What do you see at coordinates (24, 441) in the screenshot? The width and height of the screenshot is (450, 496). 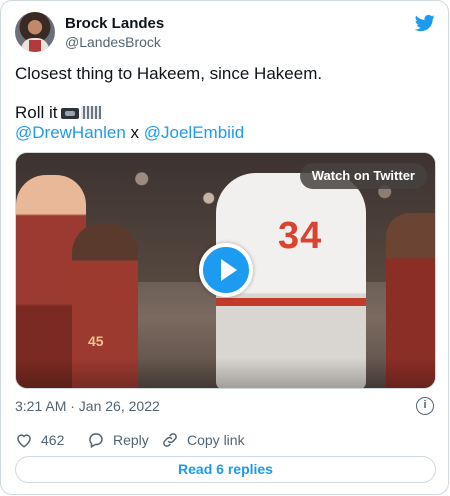 I see `heart-icon` at bounding box center [24, 441].